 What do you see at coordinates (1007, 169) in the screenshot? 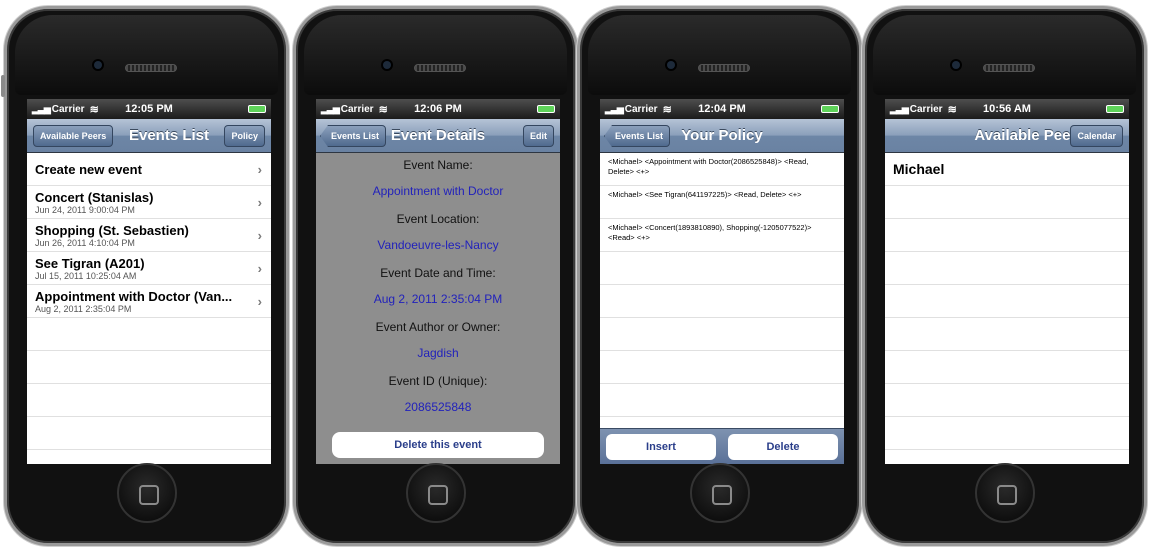
I see `peer-row: Michael` at bounding box center [1007, 169].